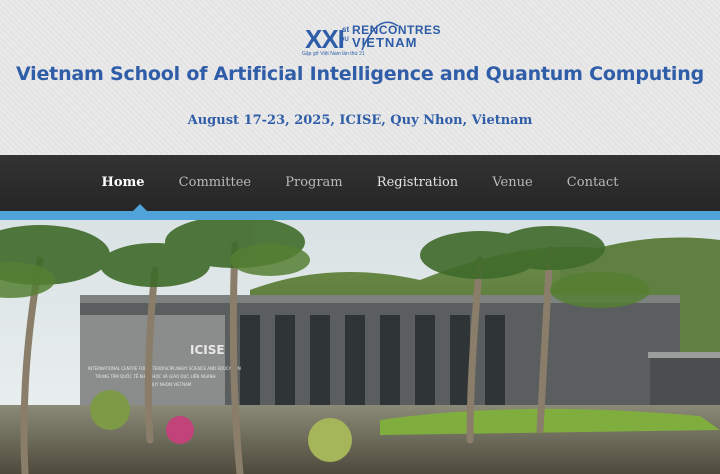 The image size is (720, 474). I want to click on active-nav-indicator, so click(140, 207).